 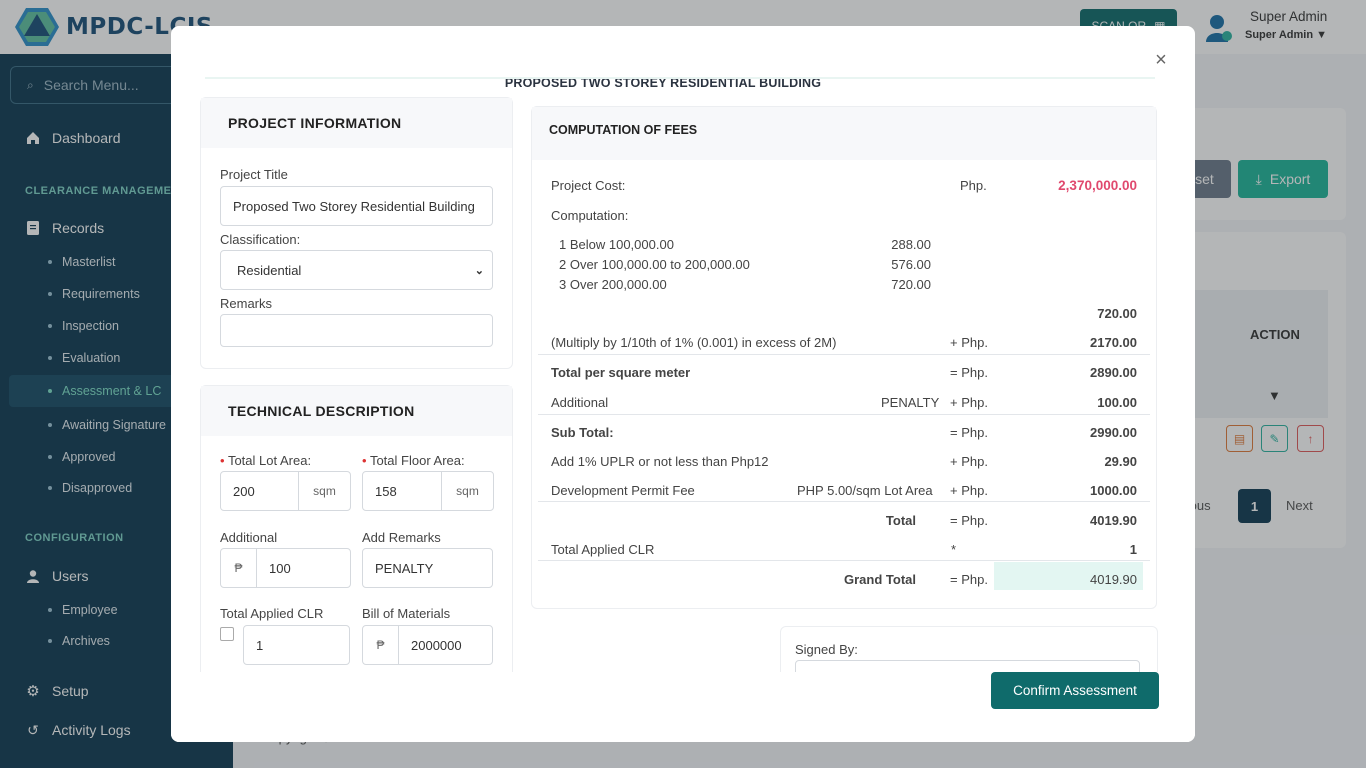 I want to click on total-op: = Php., so click(x=969, y=520).